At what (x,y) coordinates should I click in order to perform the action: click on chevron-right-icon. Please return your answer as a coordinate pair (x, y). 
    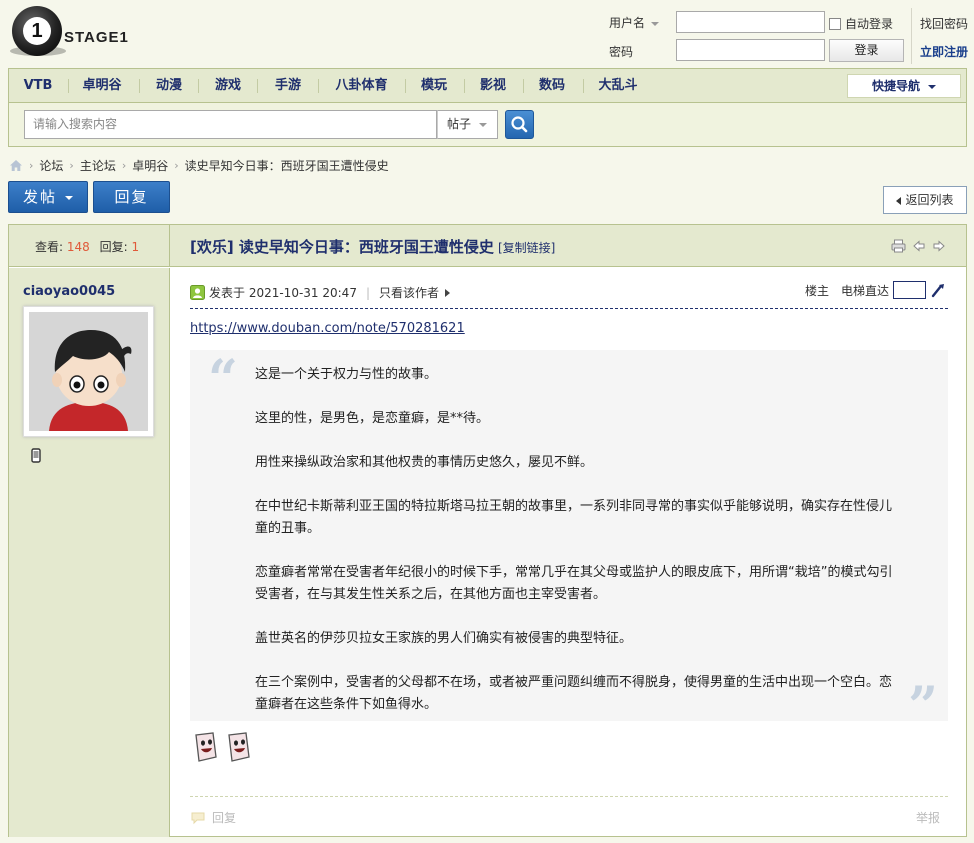
    Looking at the image, I should click on (448, 292).